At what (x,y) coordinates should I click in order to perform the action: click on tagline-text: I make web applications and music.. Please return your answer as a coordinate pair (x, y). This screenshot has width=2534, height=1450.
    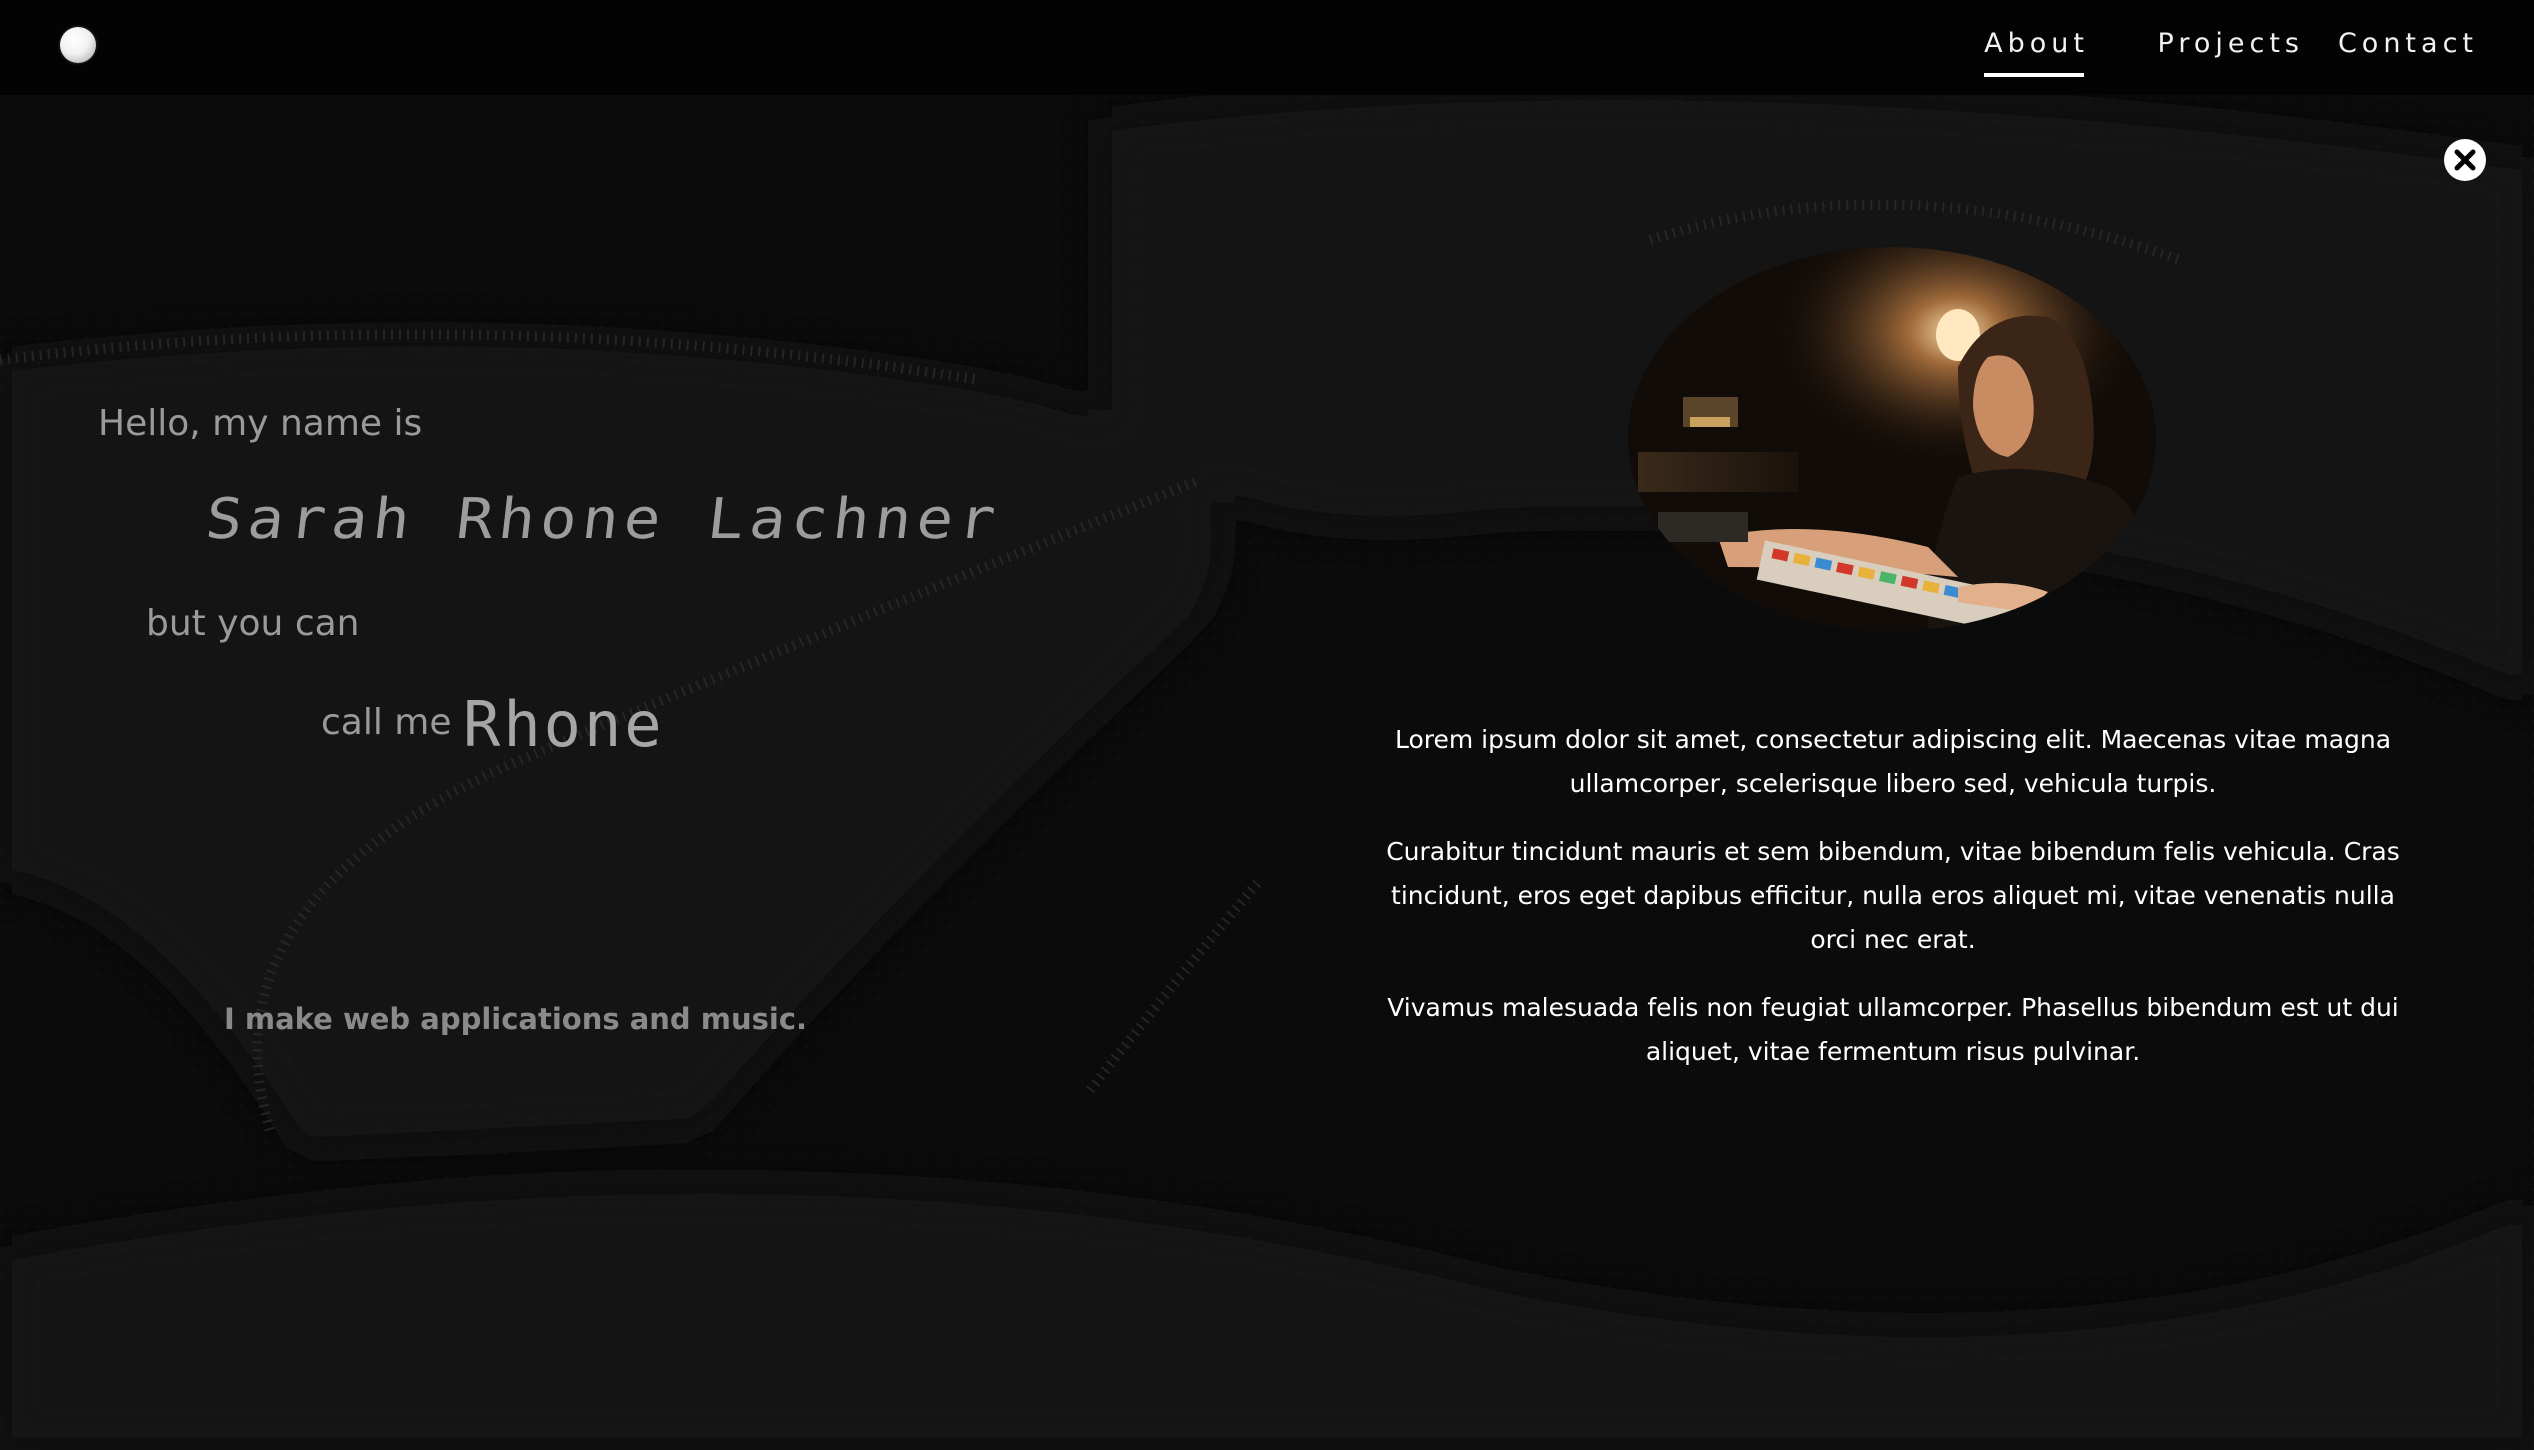
    Looking at the image, I should click on (516, 1019).